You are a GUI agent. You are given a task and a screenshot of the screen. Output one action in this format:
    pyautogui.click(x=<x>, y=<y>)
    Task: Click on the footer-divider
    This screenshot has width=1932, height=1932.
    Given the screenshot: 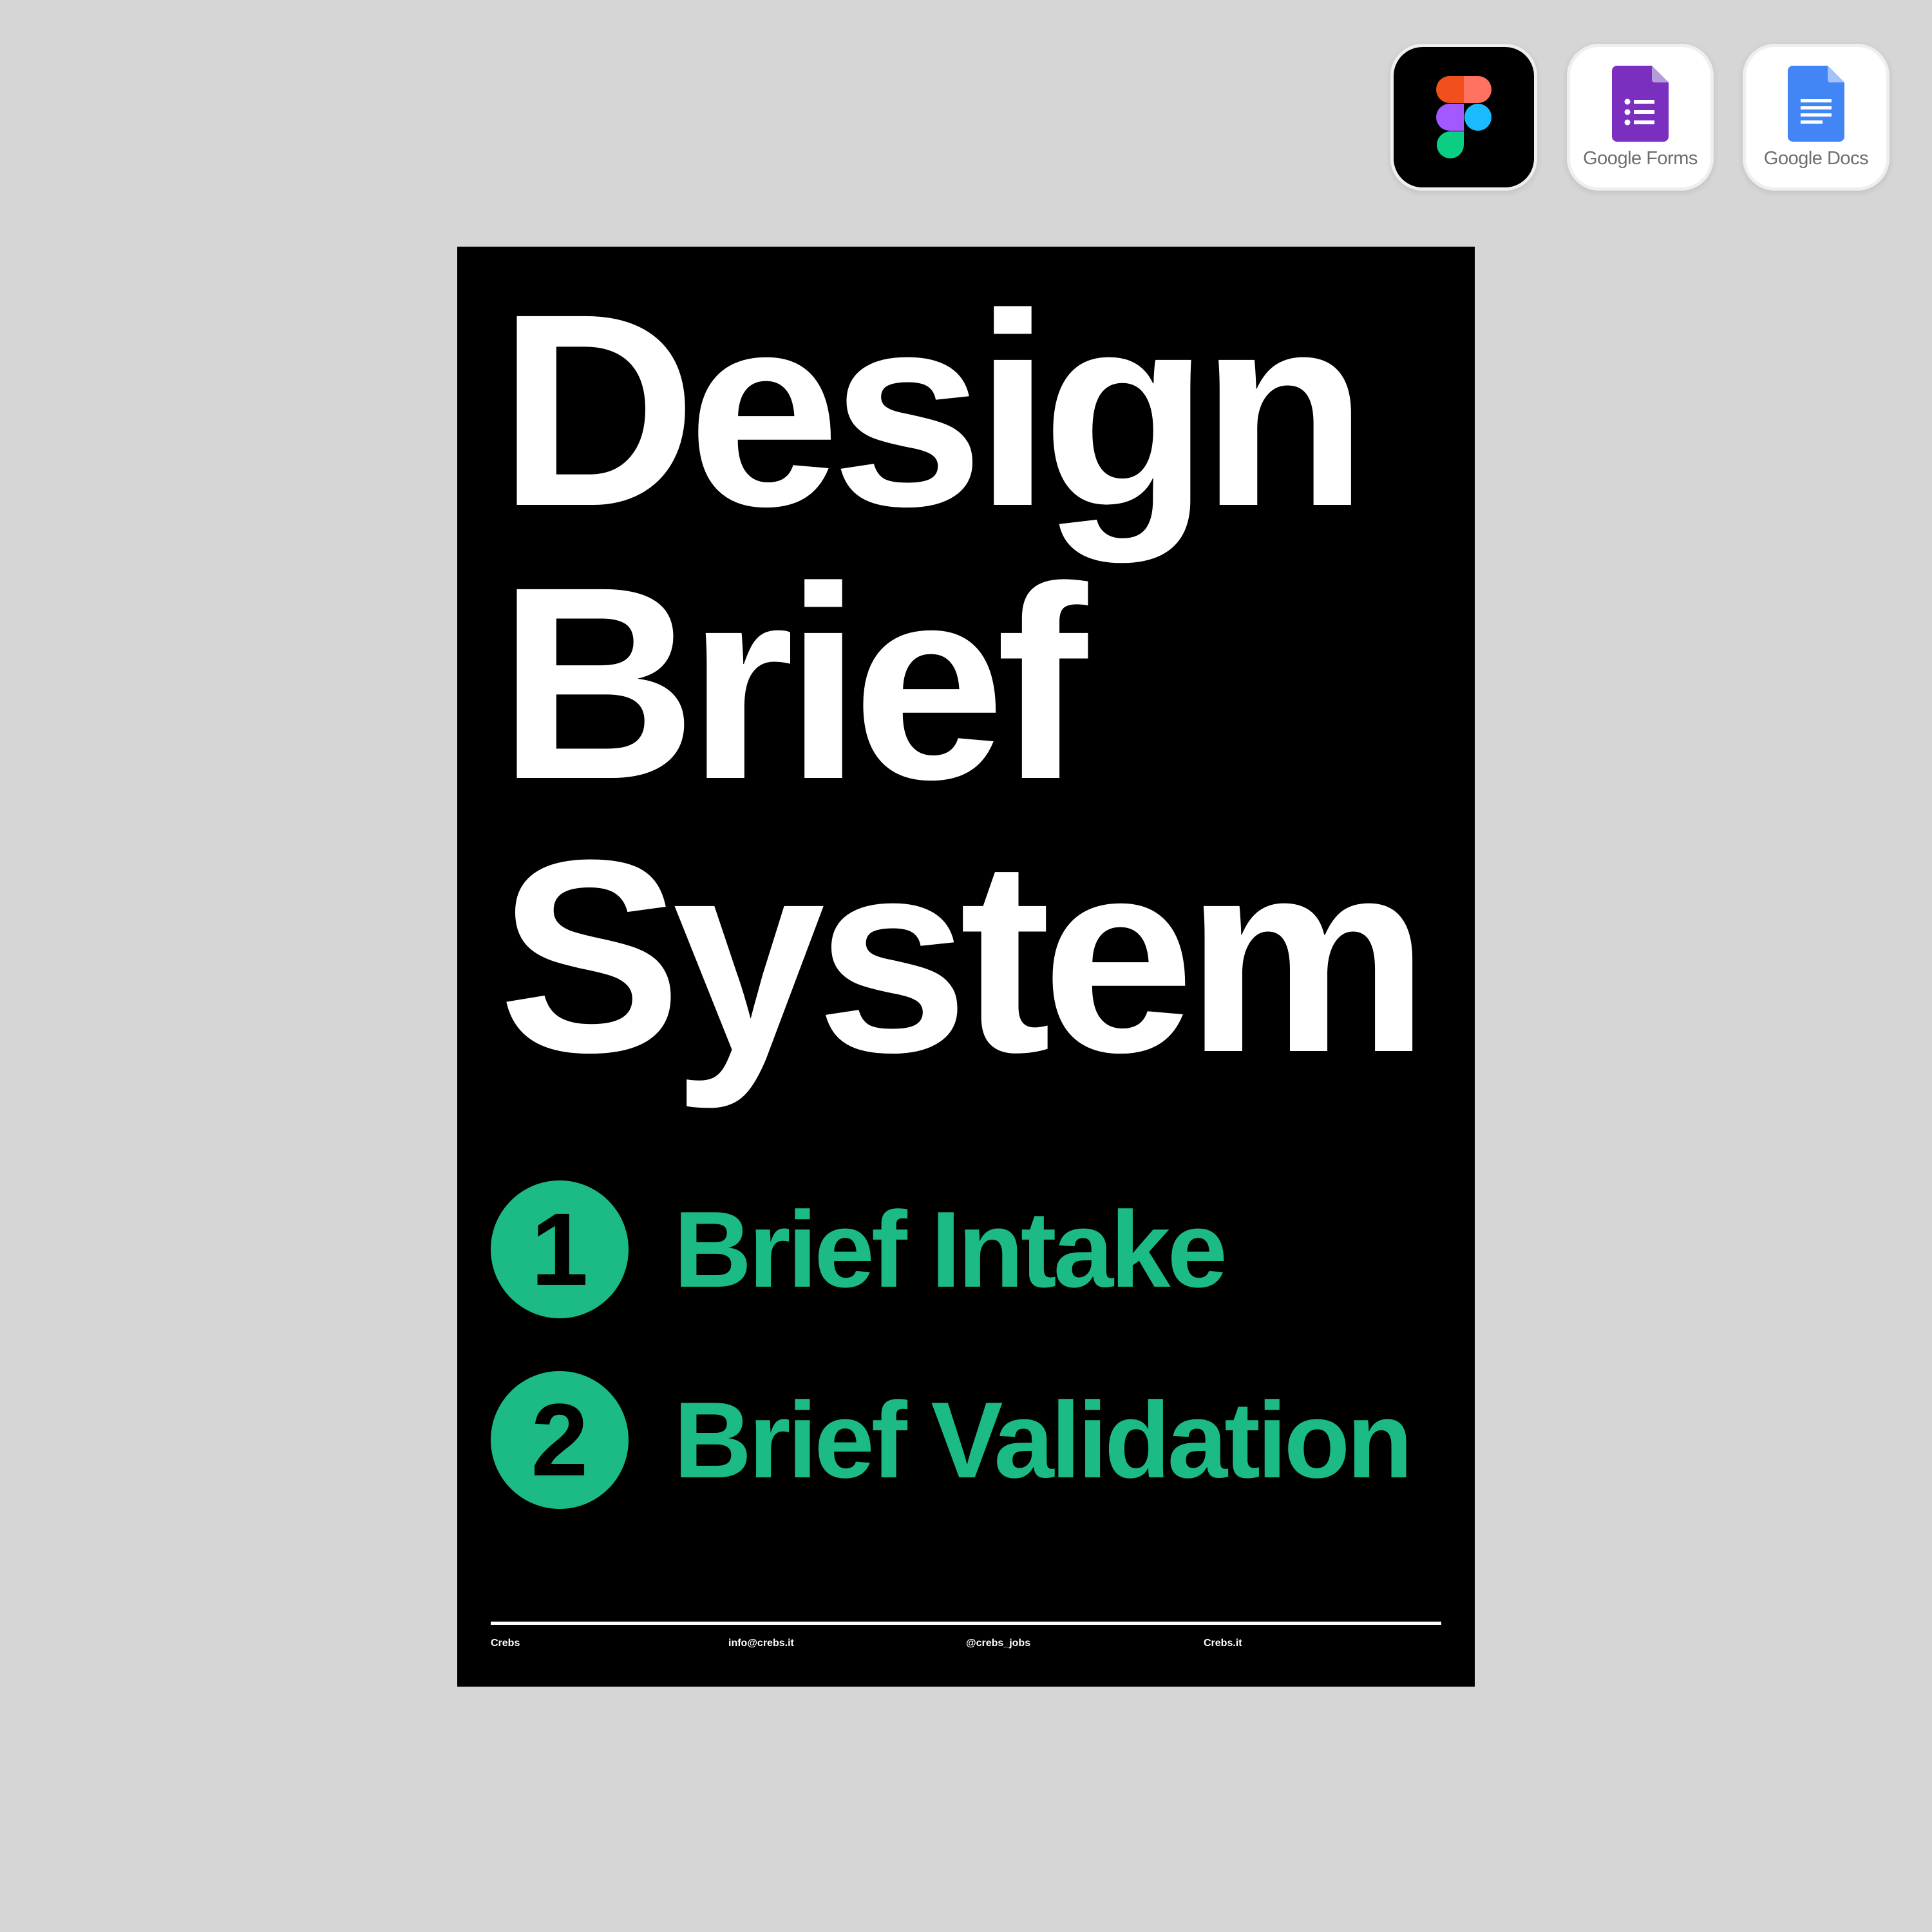 What is the action you would take?
    pyautogui.click(x=966, y=1624)
    